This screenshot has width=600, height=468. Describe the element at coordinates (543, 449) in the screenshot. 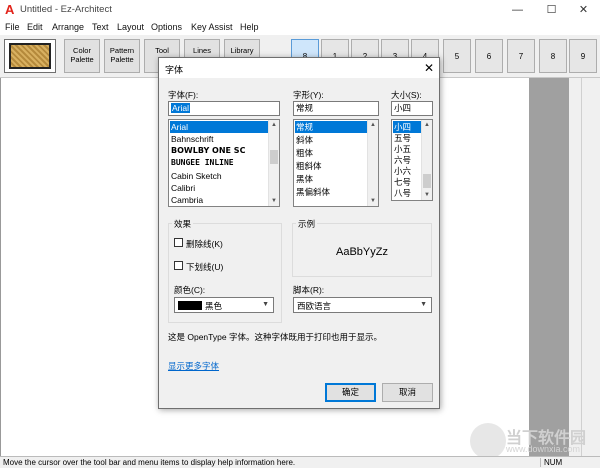

I see `watermark-url: www.downxia.com` at that location.